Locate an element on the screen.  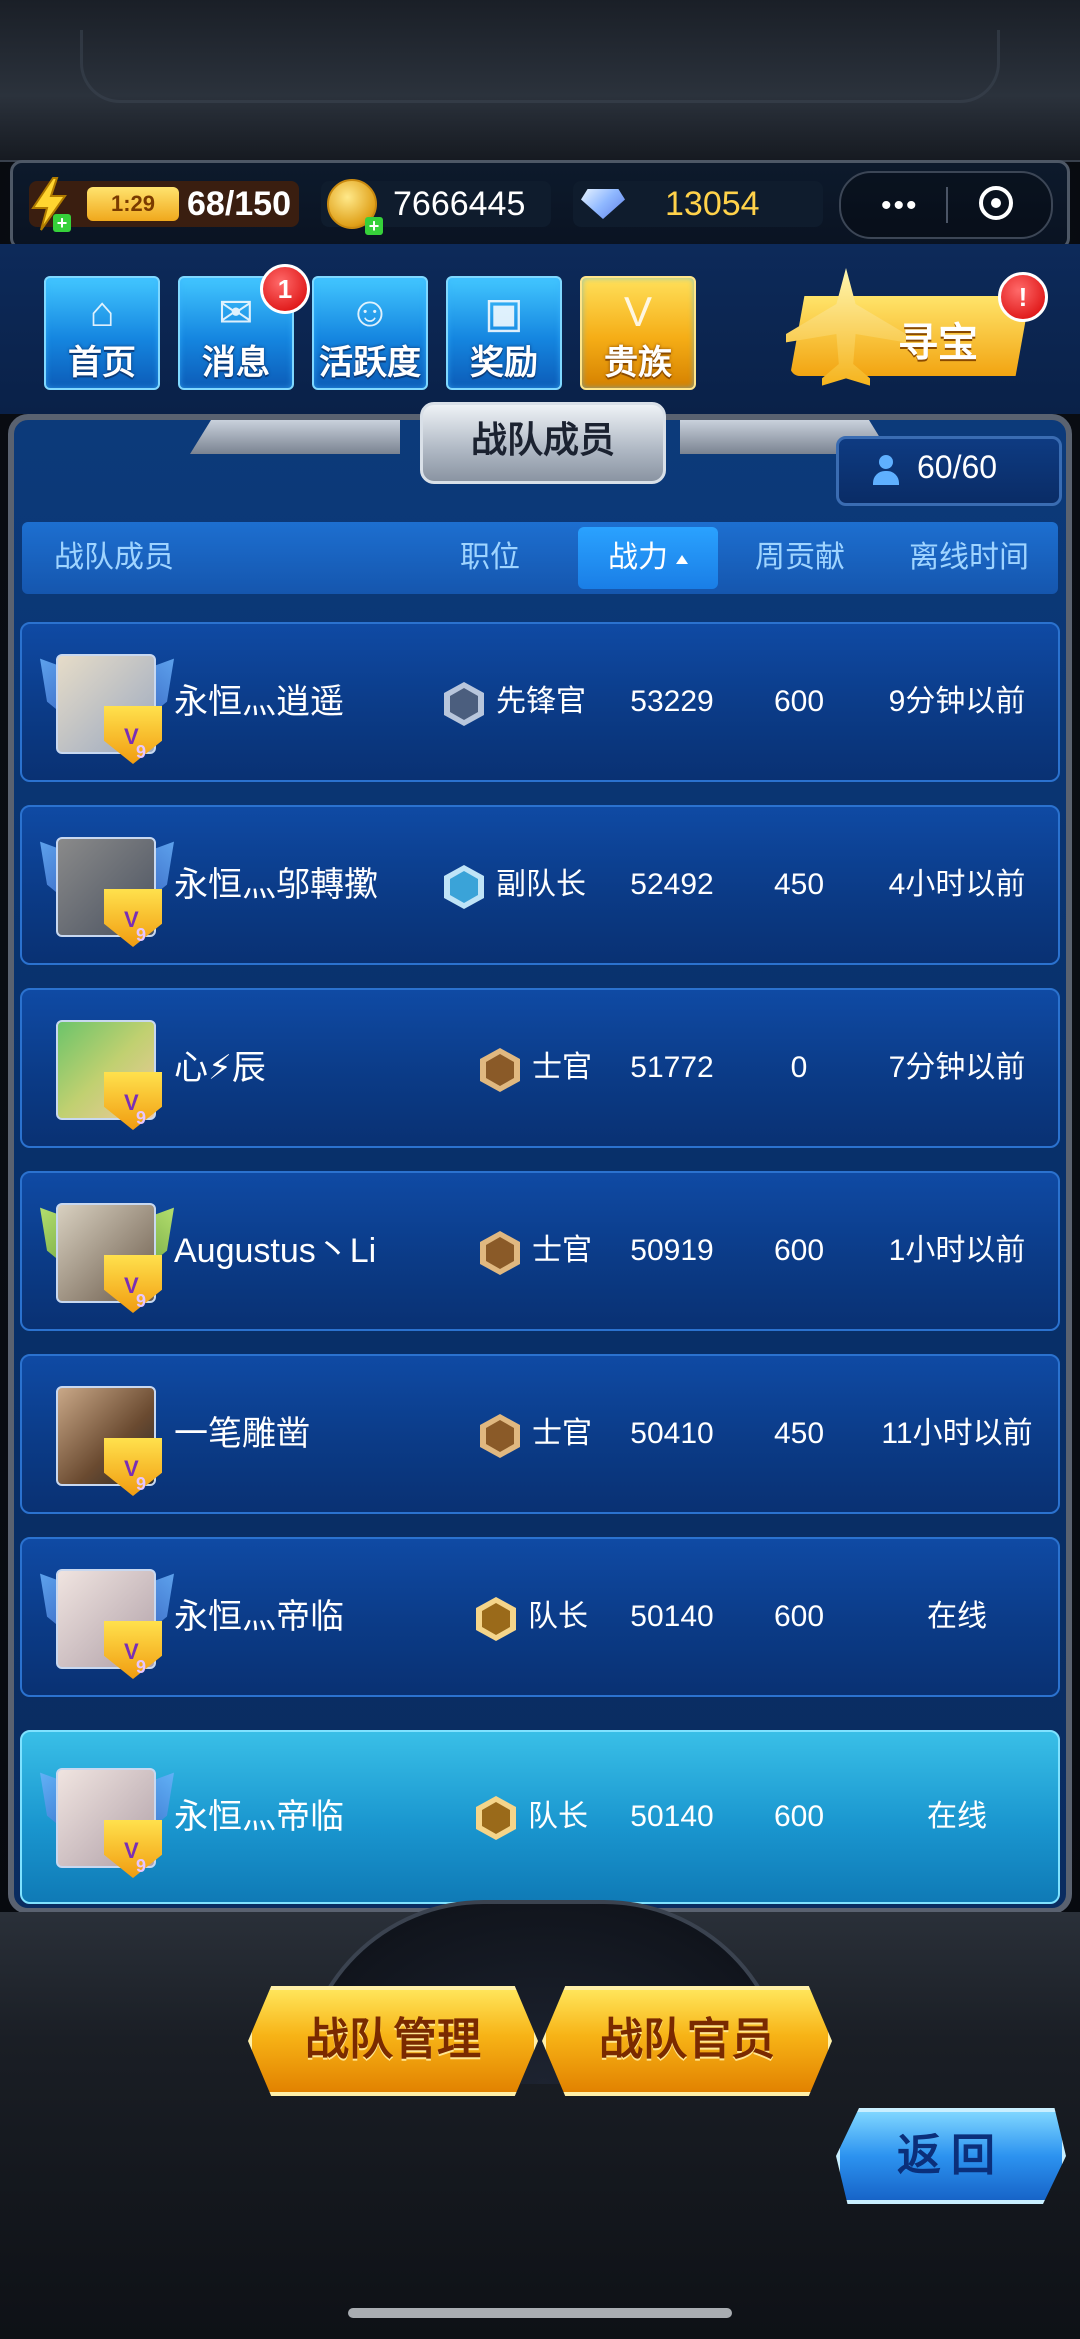
member-offline: 7分钟以前 is located at coordinates (957, 1067).